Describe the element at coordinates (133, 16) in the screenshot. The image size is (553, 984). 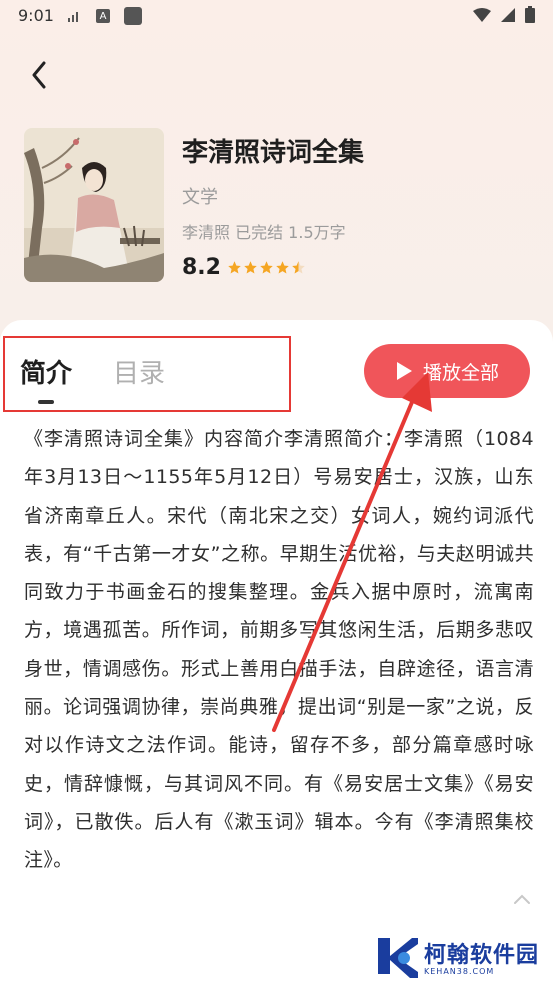
I see `app-notification-icon` at that location.